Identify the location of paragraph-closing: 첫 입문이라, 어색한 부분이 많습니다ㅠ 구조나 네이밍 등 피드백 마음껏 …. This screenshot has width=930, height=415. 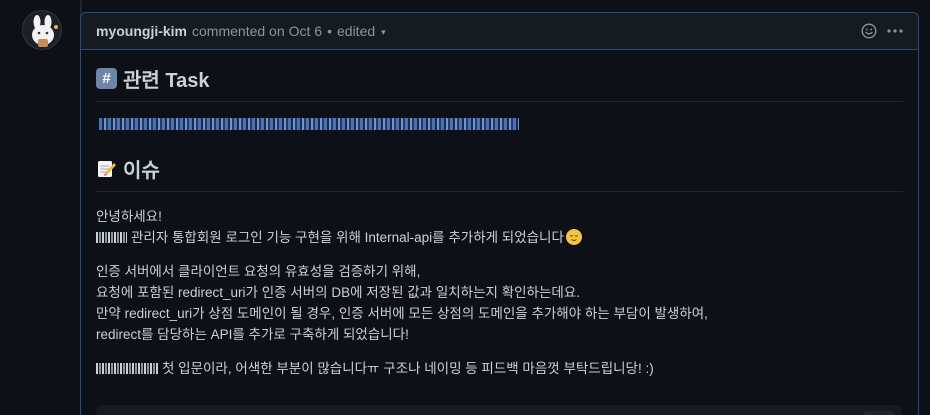
(499, 368).